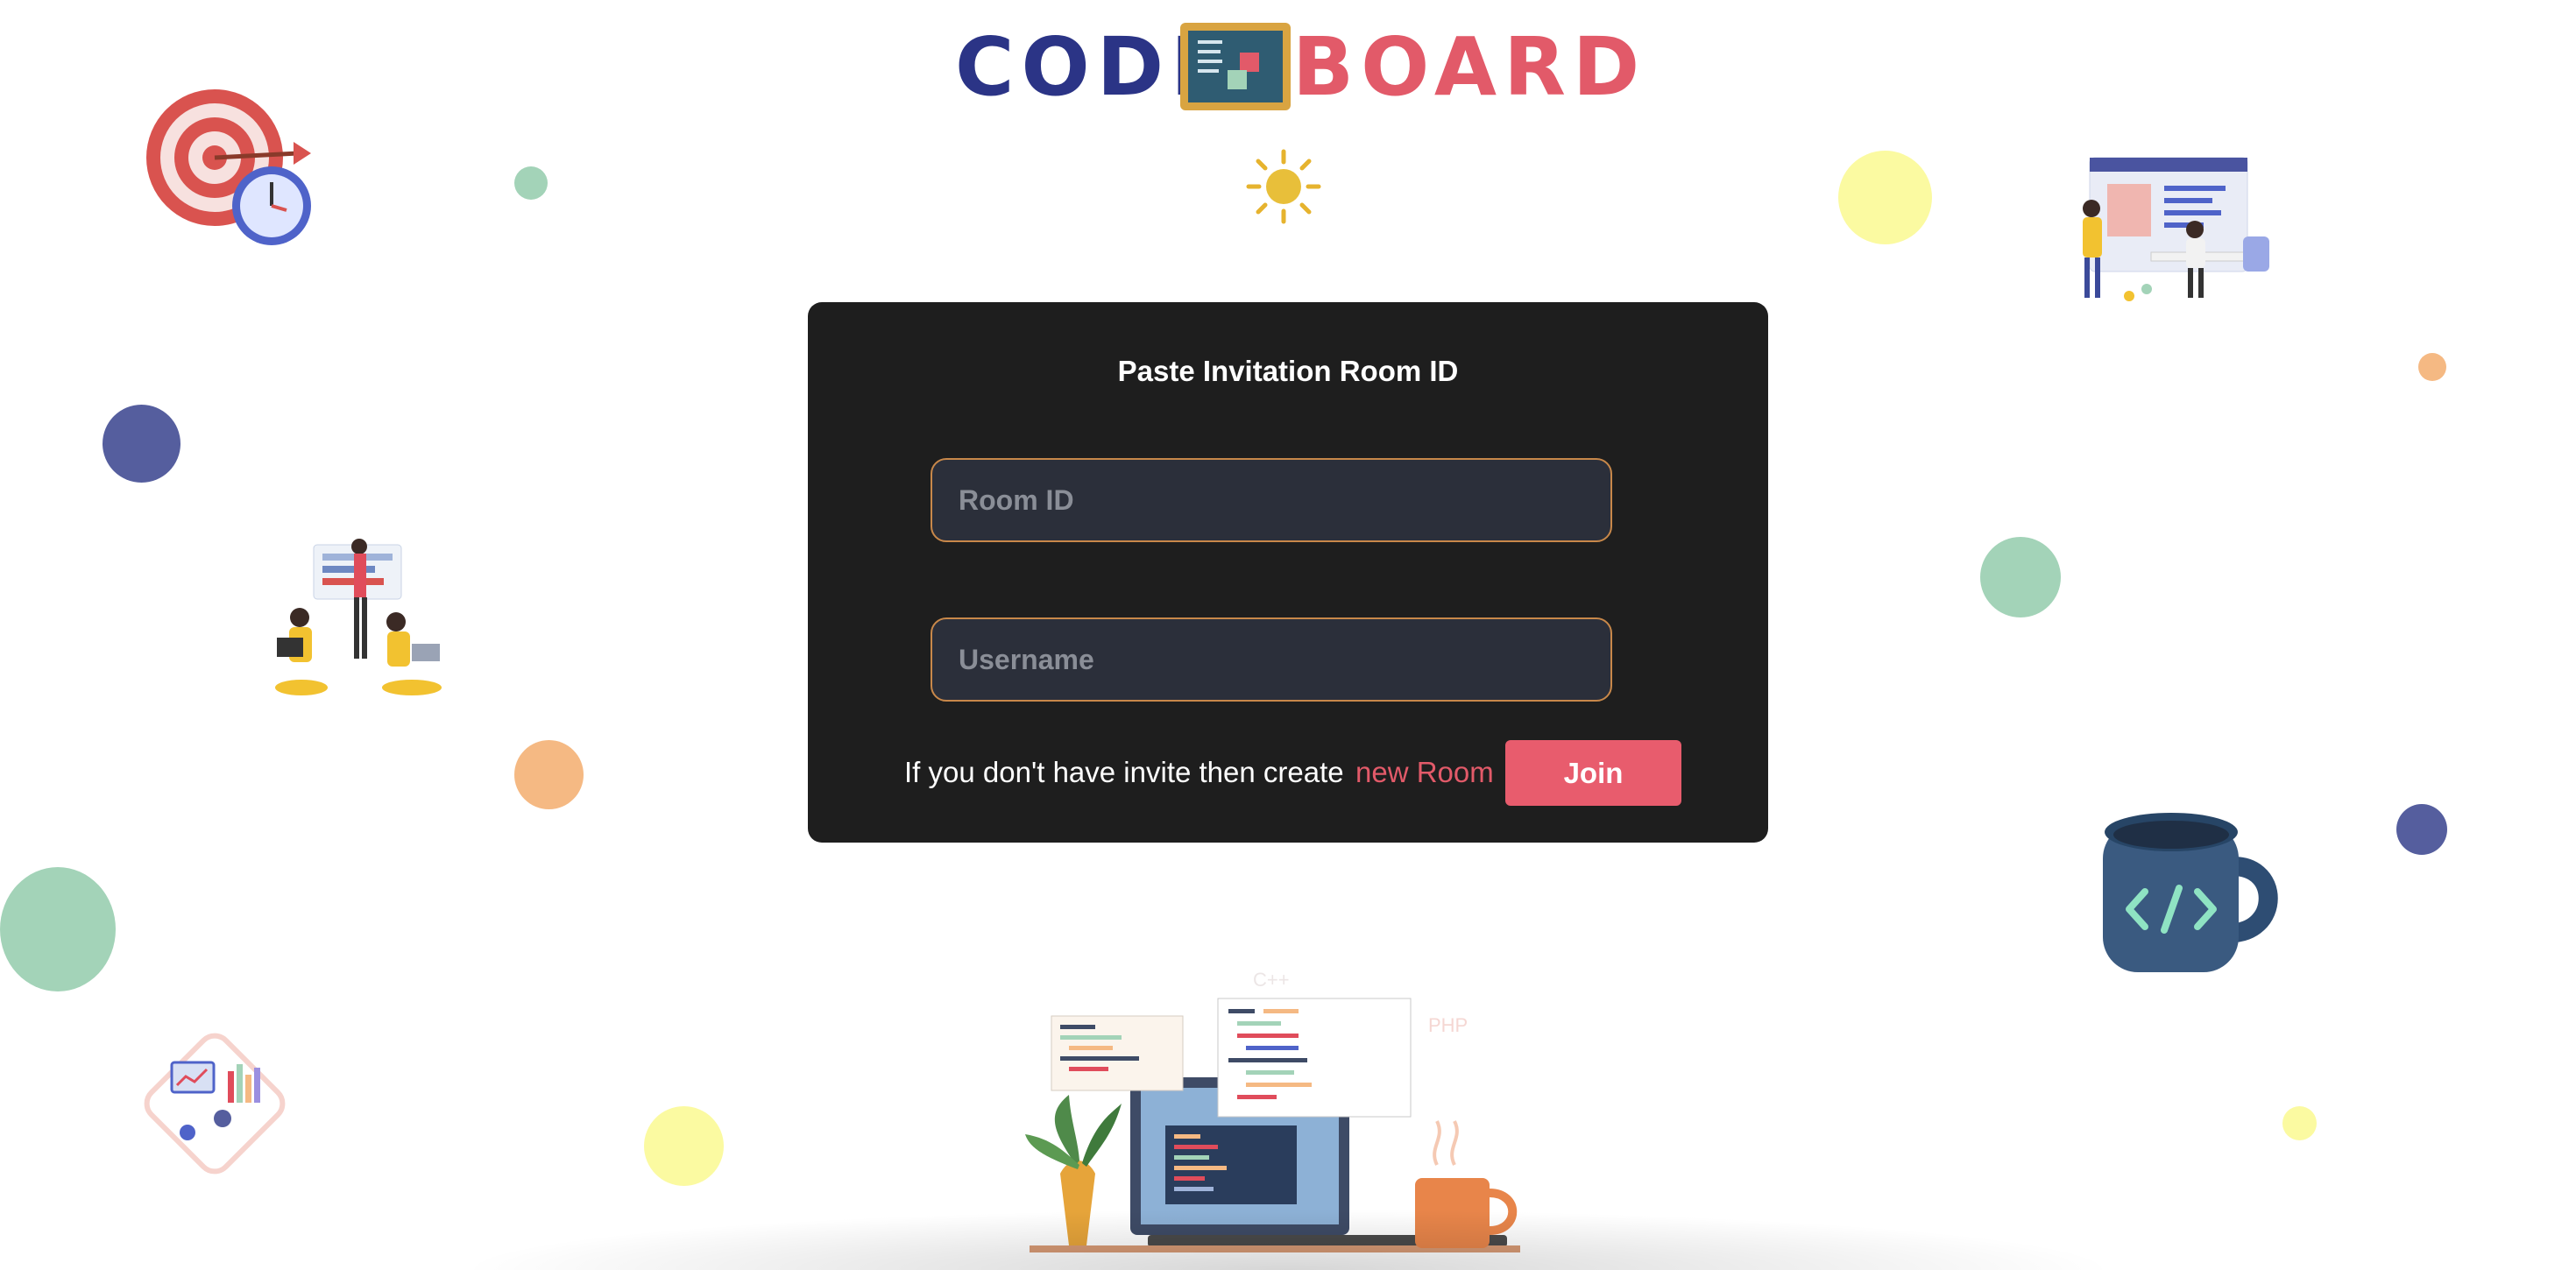 This screenshot has height=1270, width=2576. What do you see at coordinates (1124, 772) in the screenshot?
I see `create-room-hint: If you don't have invite then create` at bounding box center [1124, 772].